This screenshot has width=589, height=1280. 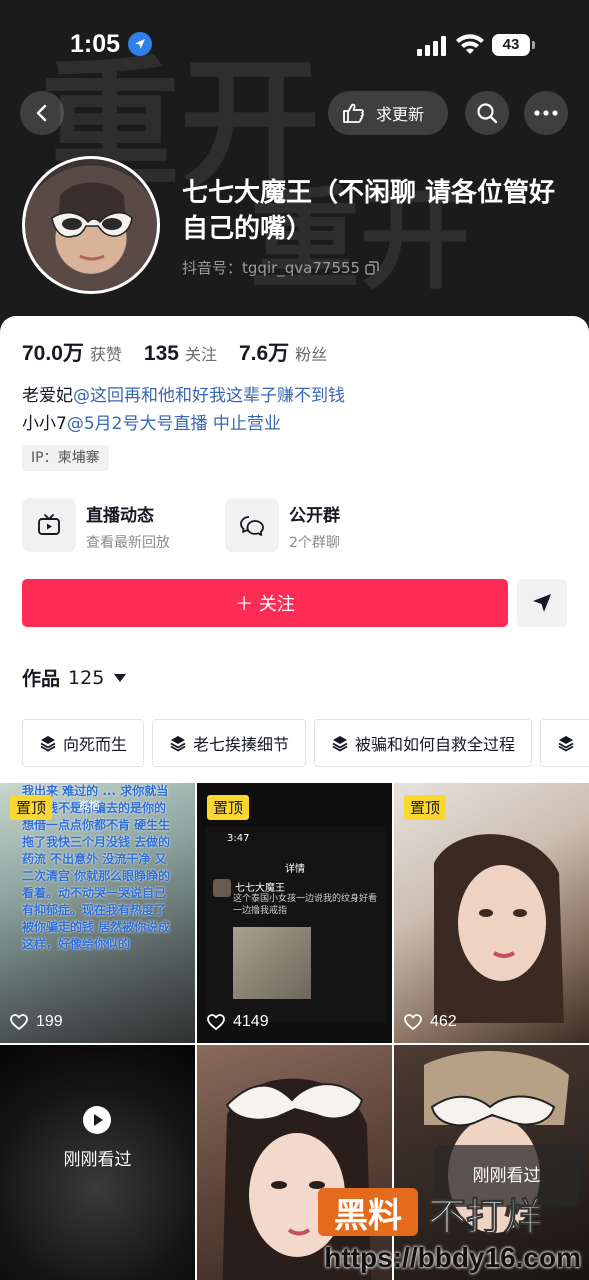 I want to click on collection-chip-partial, so click(x=564, y=743).